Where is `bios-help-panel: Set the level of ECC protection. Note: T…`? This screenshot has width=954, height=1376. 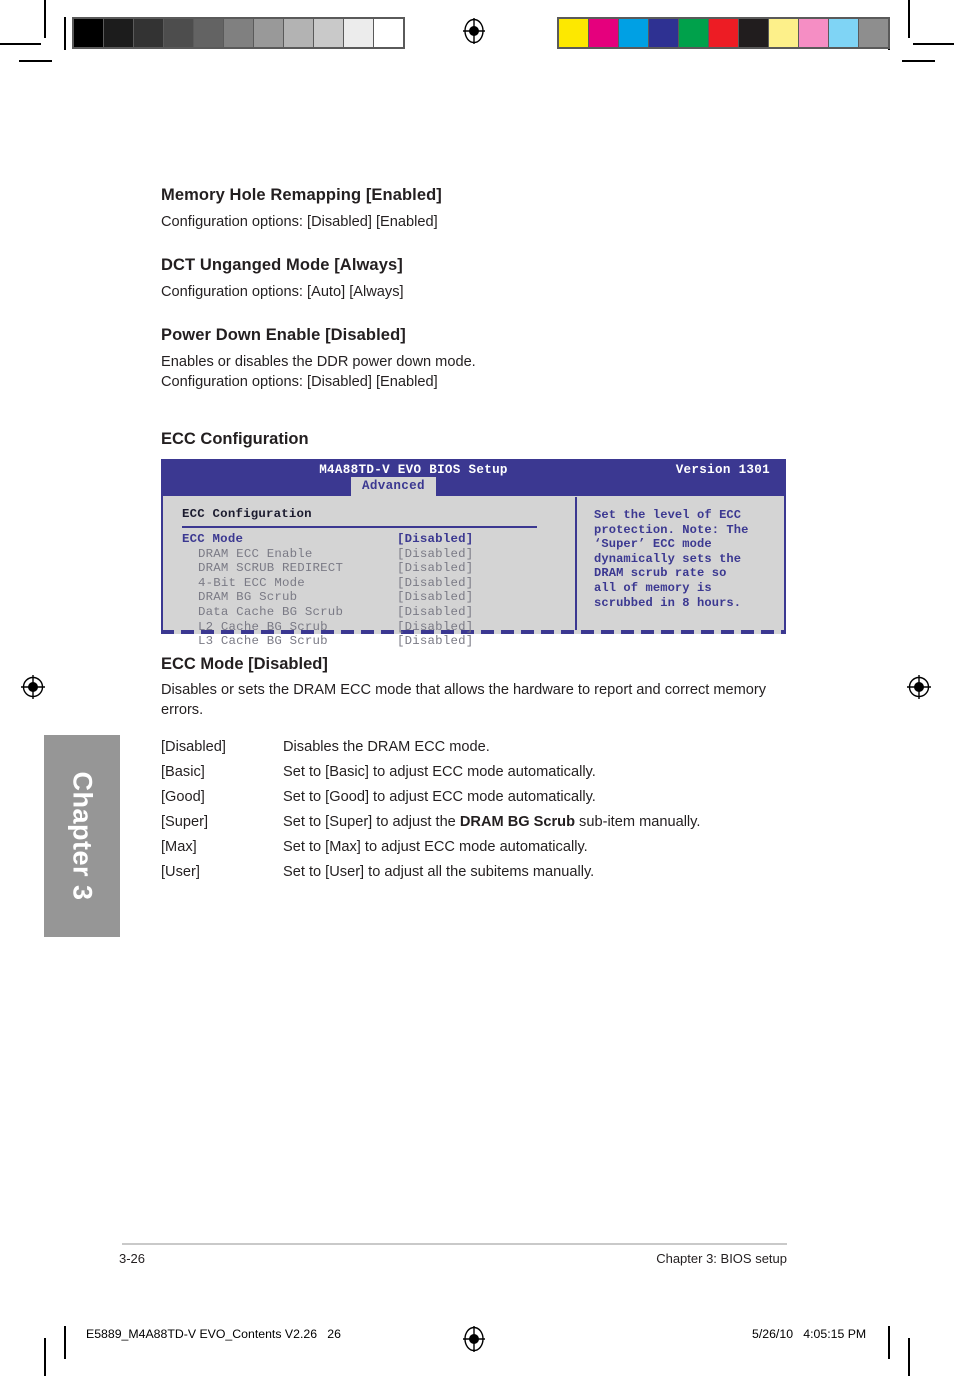 bios-help-panel: Set the level of ECC protection. Note: T… is located at coordinates (680, 563).